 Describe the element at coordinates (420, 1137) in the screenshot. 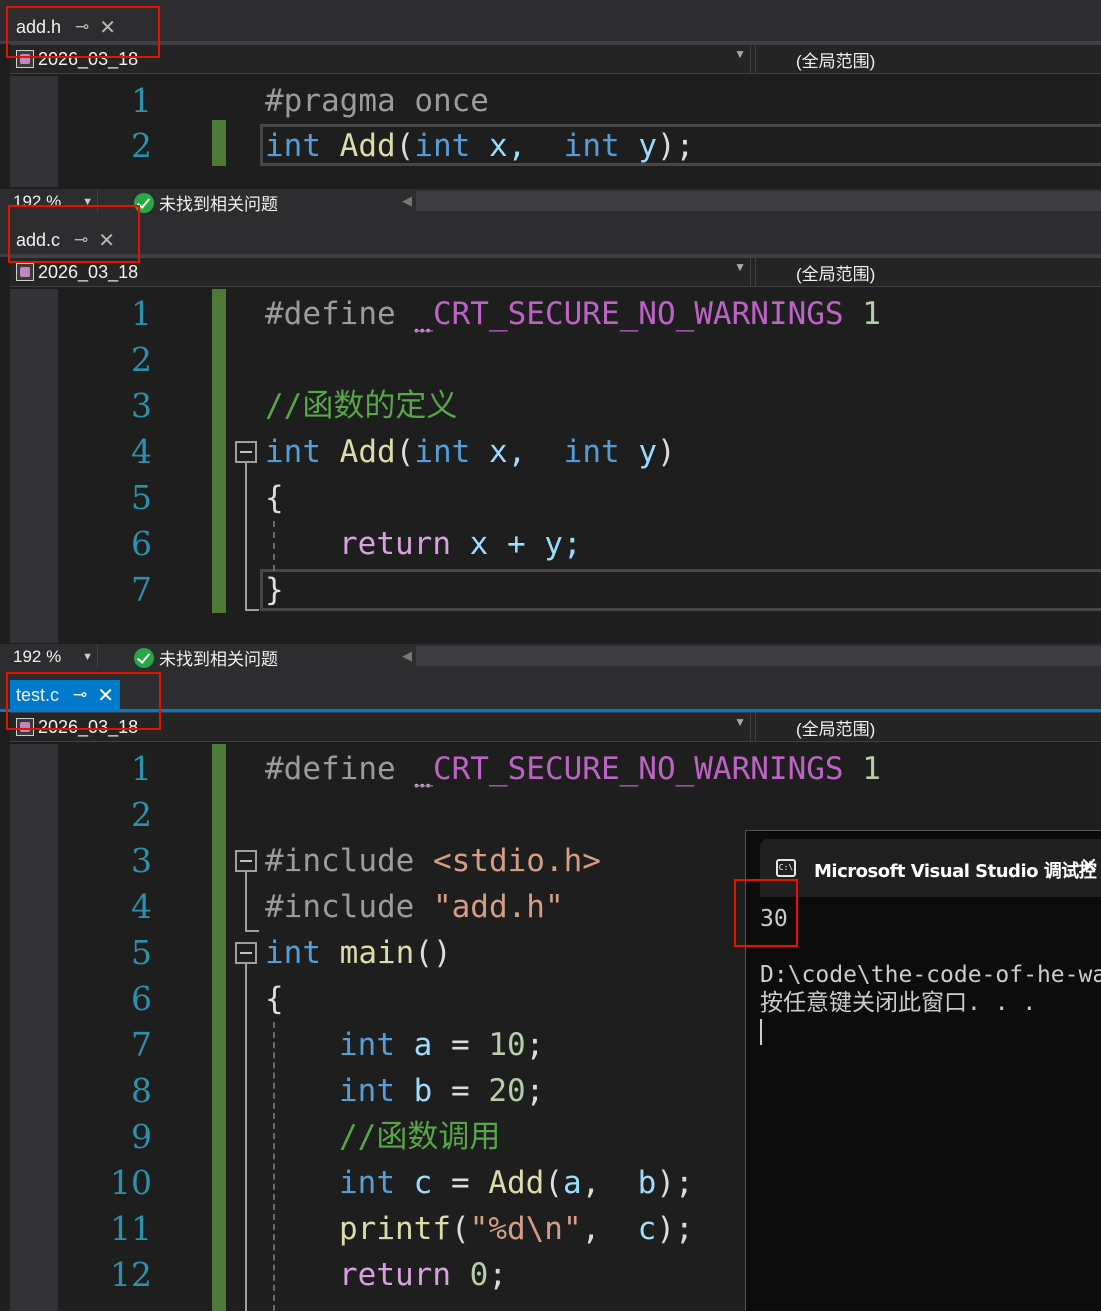

I see `code-comment: //函数调用` at that location.